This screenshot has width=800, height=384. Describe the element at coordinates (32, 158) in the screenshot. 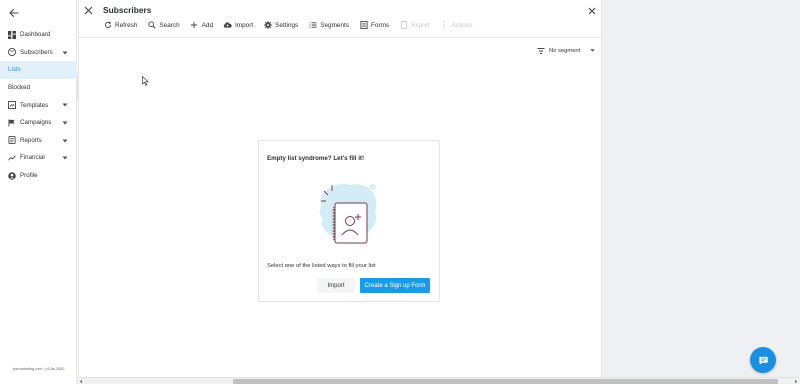

I see `sidebar-item-label: Financial` at that location.